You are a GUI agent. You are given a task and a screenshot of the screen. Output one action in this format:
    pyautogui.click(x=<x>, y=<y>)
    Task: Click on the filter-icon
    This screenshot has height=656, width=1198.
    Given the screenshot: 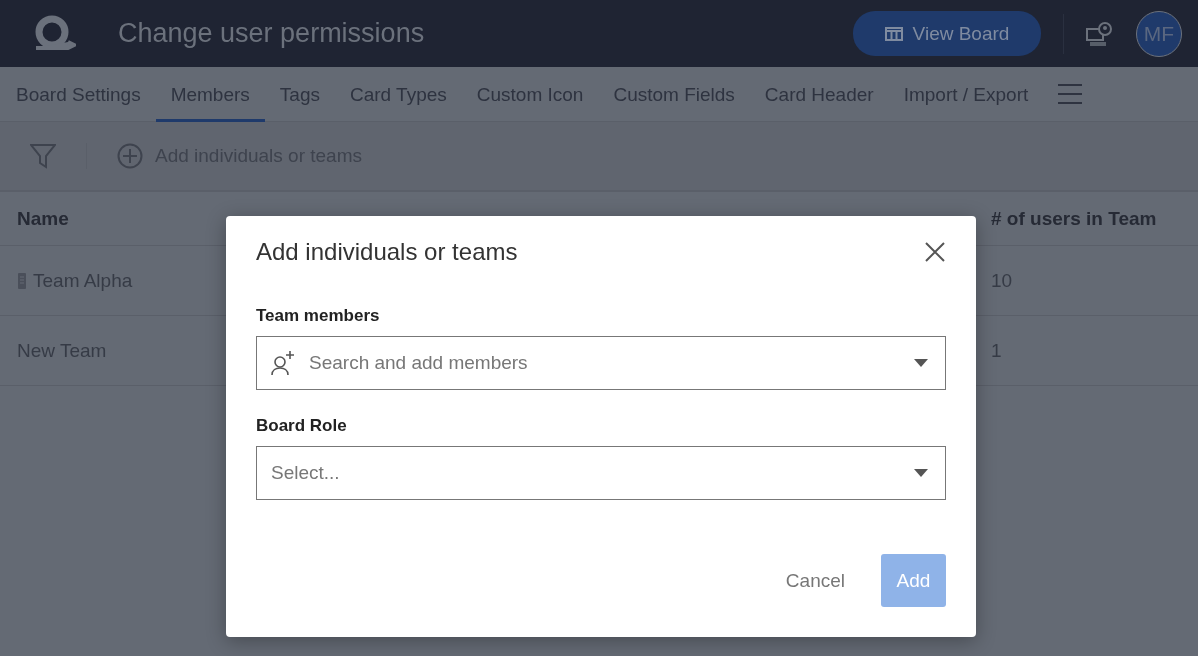 What is the action you would take?
    pyautogui.click(x=43, y=156)
    